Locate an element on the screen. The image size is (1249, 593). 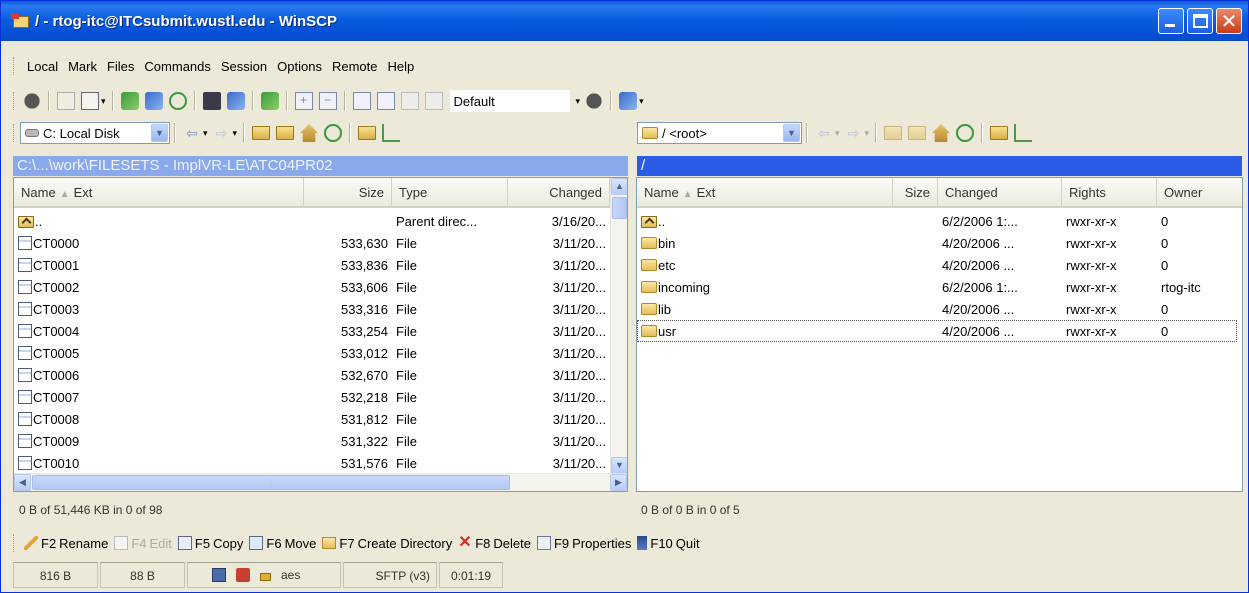
scroll-thumb: ⦙ is located at coordinates (271, 482).